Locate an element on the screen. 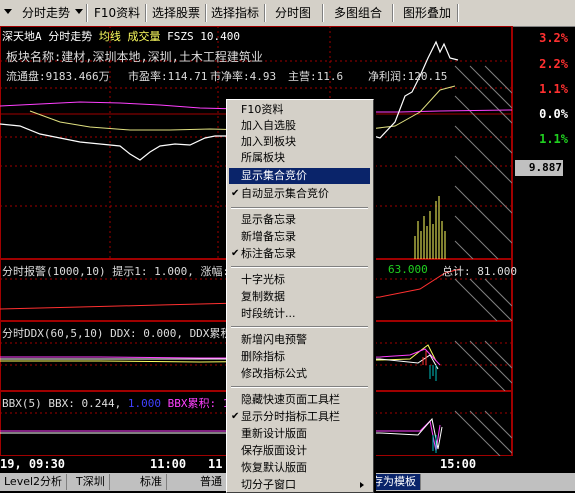  time-label-1100: 11:00 is located at coordinates (168, 464).